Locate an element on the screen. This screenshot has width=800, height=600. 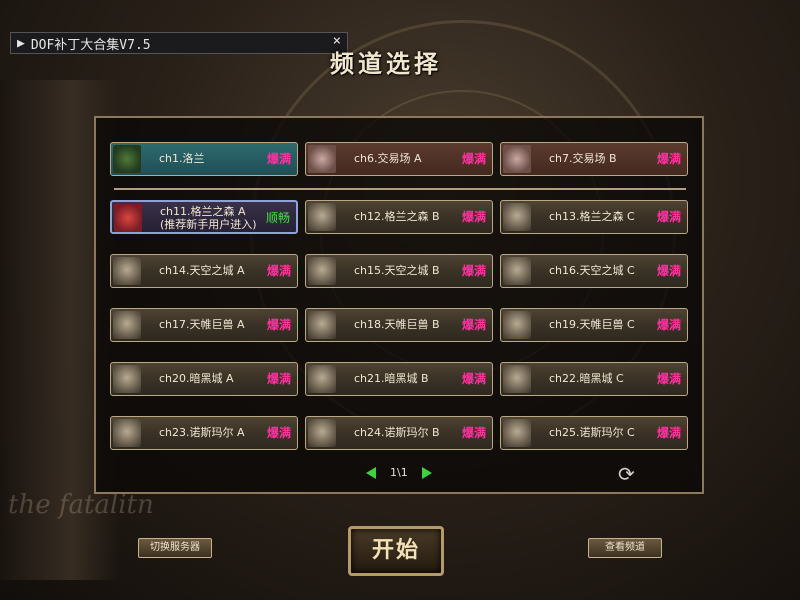
channel-status: 顺畅 is located at coordinates (277, 218).